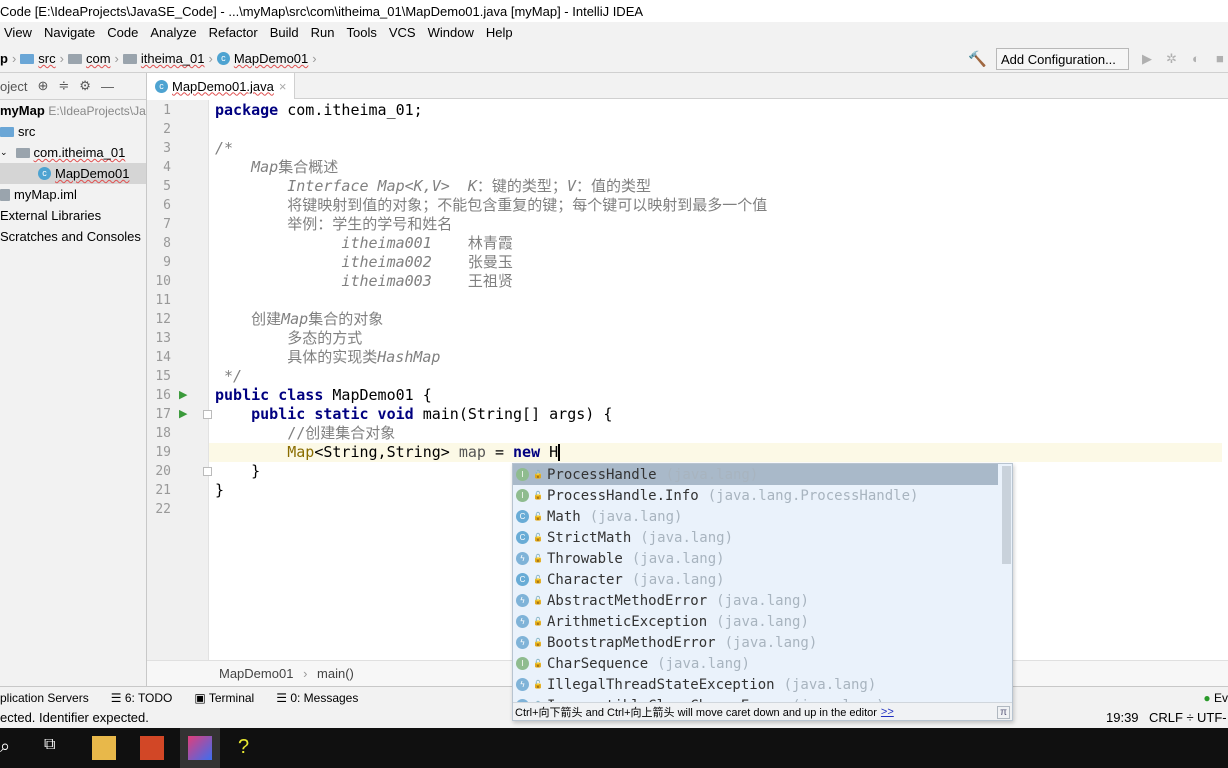 Image resolution: width=1228 pixels, height=768 pixels. What do you see at coordinates (1003, 712) in the screenshot?
I see `pi-button: π` at bounding box center [1003, 712].